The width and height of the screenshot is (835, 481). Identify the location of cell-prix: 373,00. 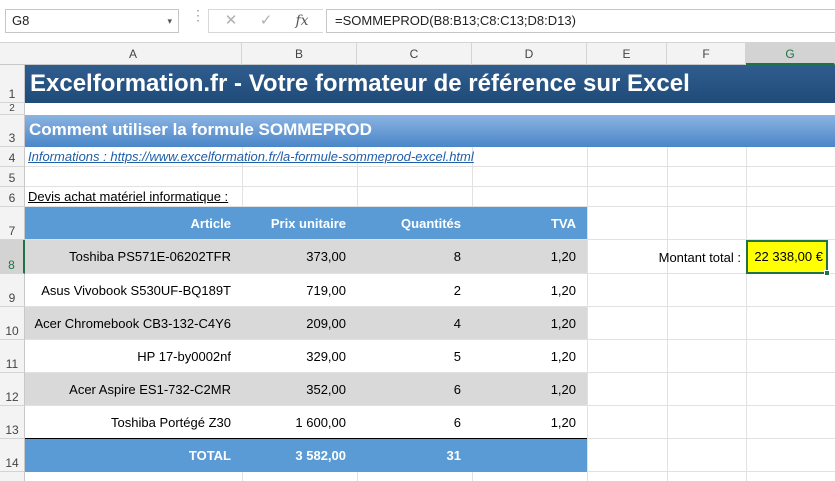
(299, 256).